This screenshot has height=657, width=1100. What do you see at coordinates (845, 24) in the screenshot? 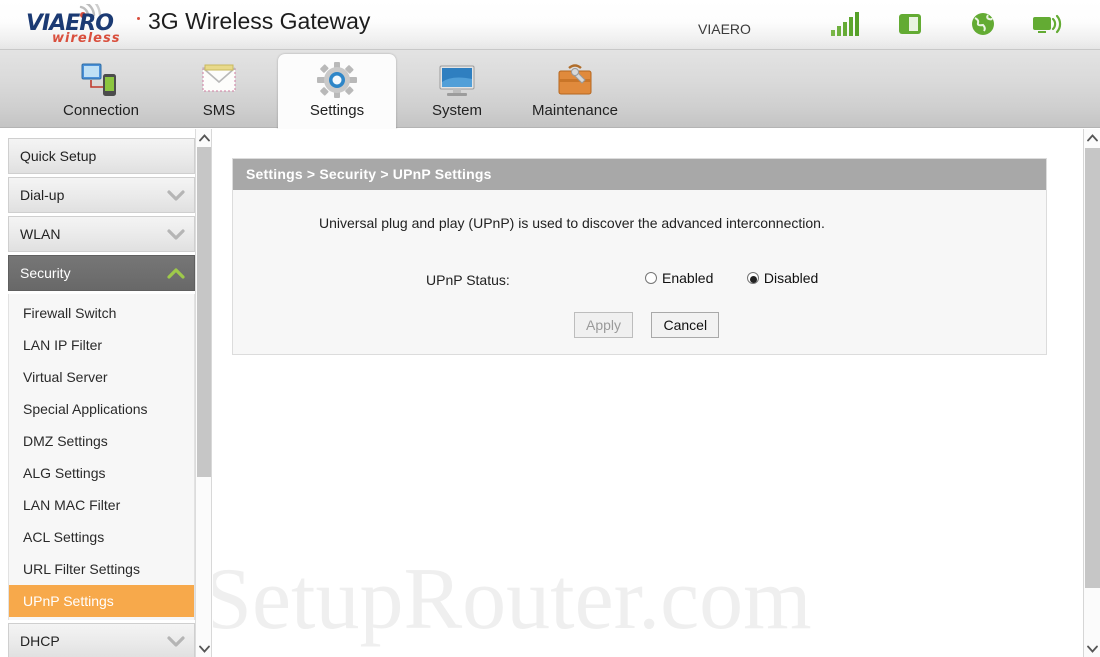
I see `signal-bars-icon` at bounding box center [845, 24].